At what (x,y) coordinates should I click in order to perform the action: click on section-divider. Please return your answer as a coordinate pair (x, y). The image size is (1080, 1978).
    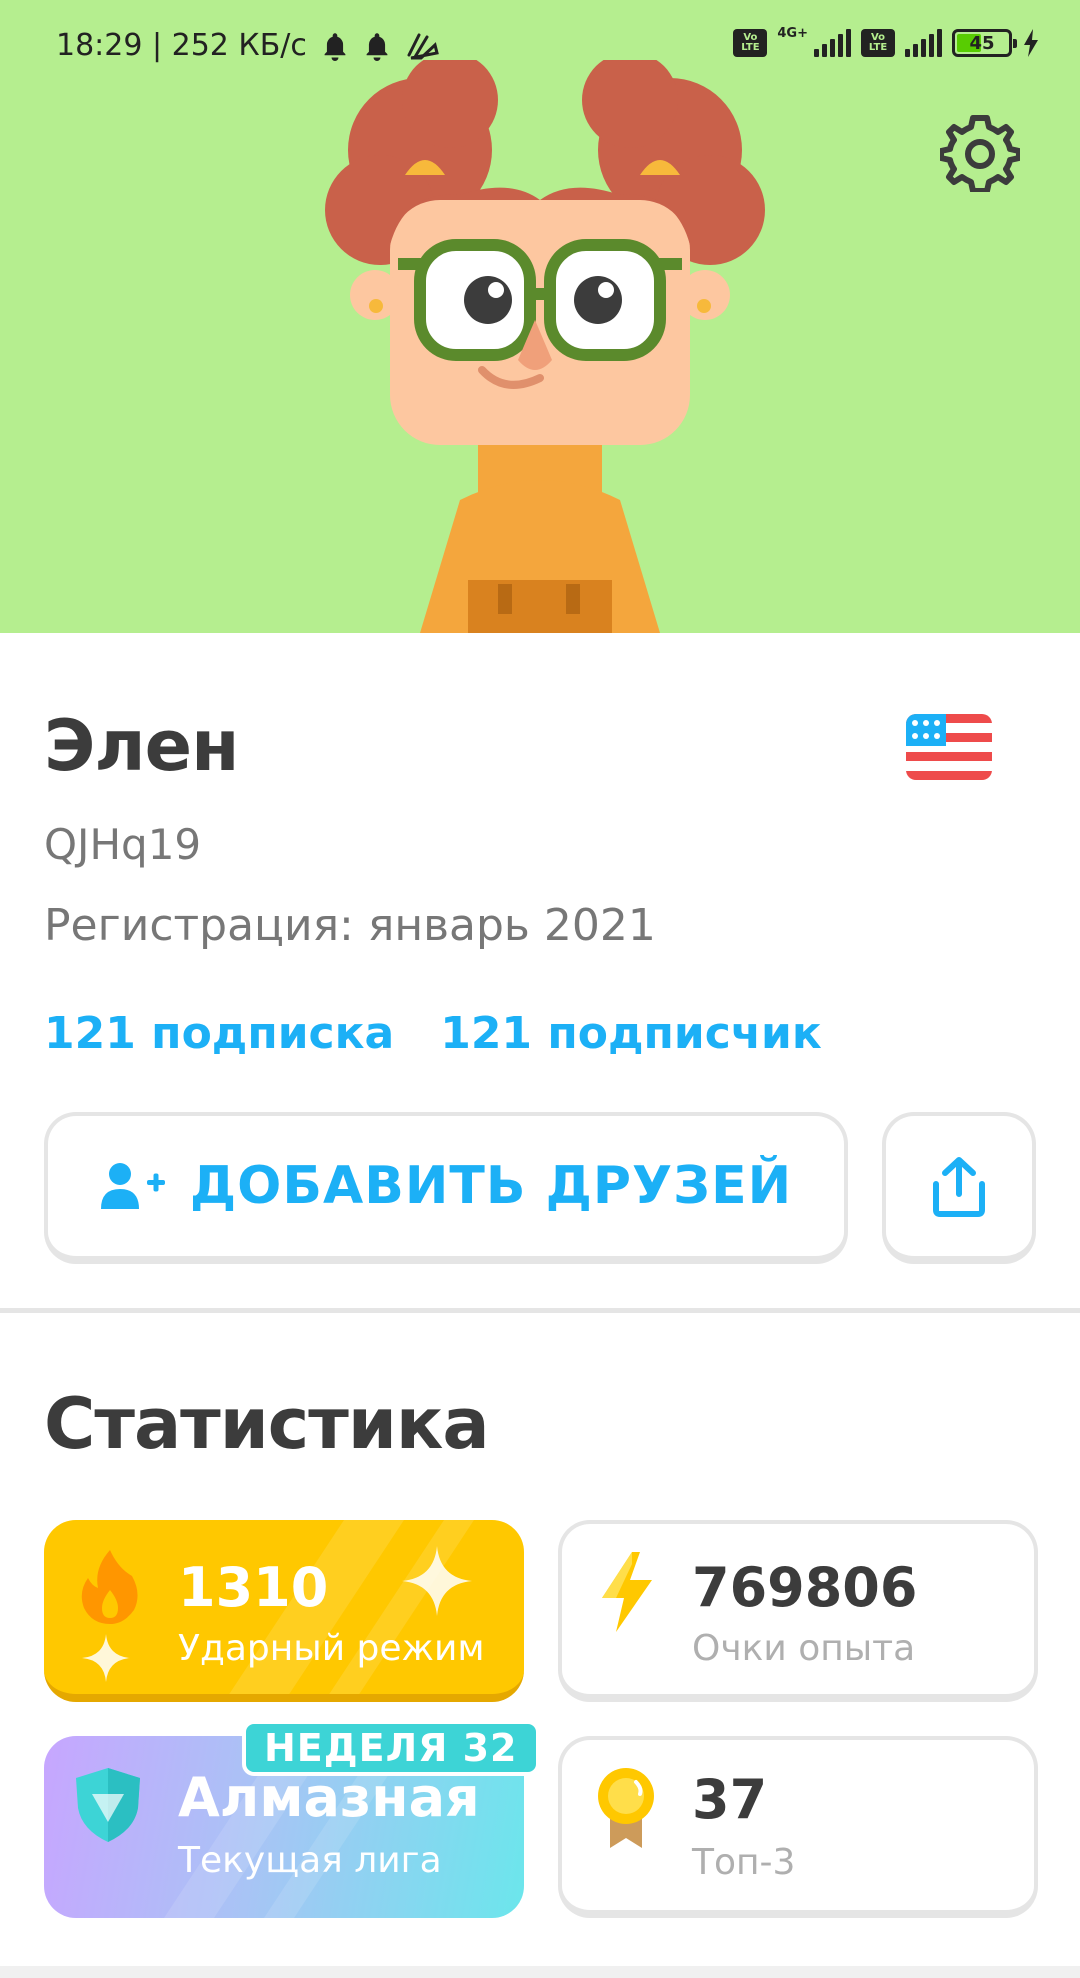
    Looking at the image, I should click on (540, 1310).